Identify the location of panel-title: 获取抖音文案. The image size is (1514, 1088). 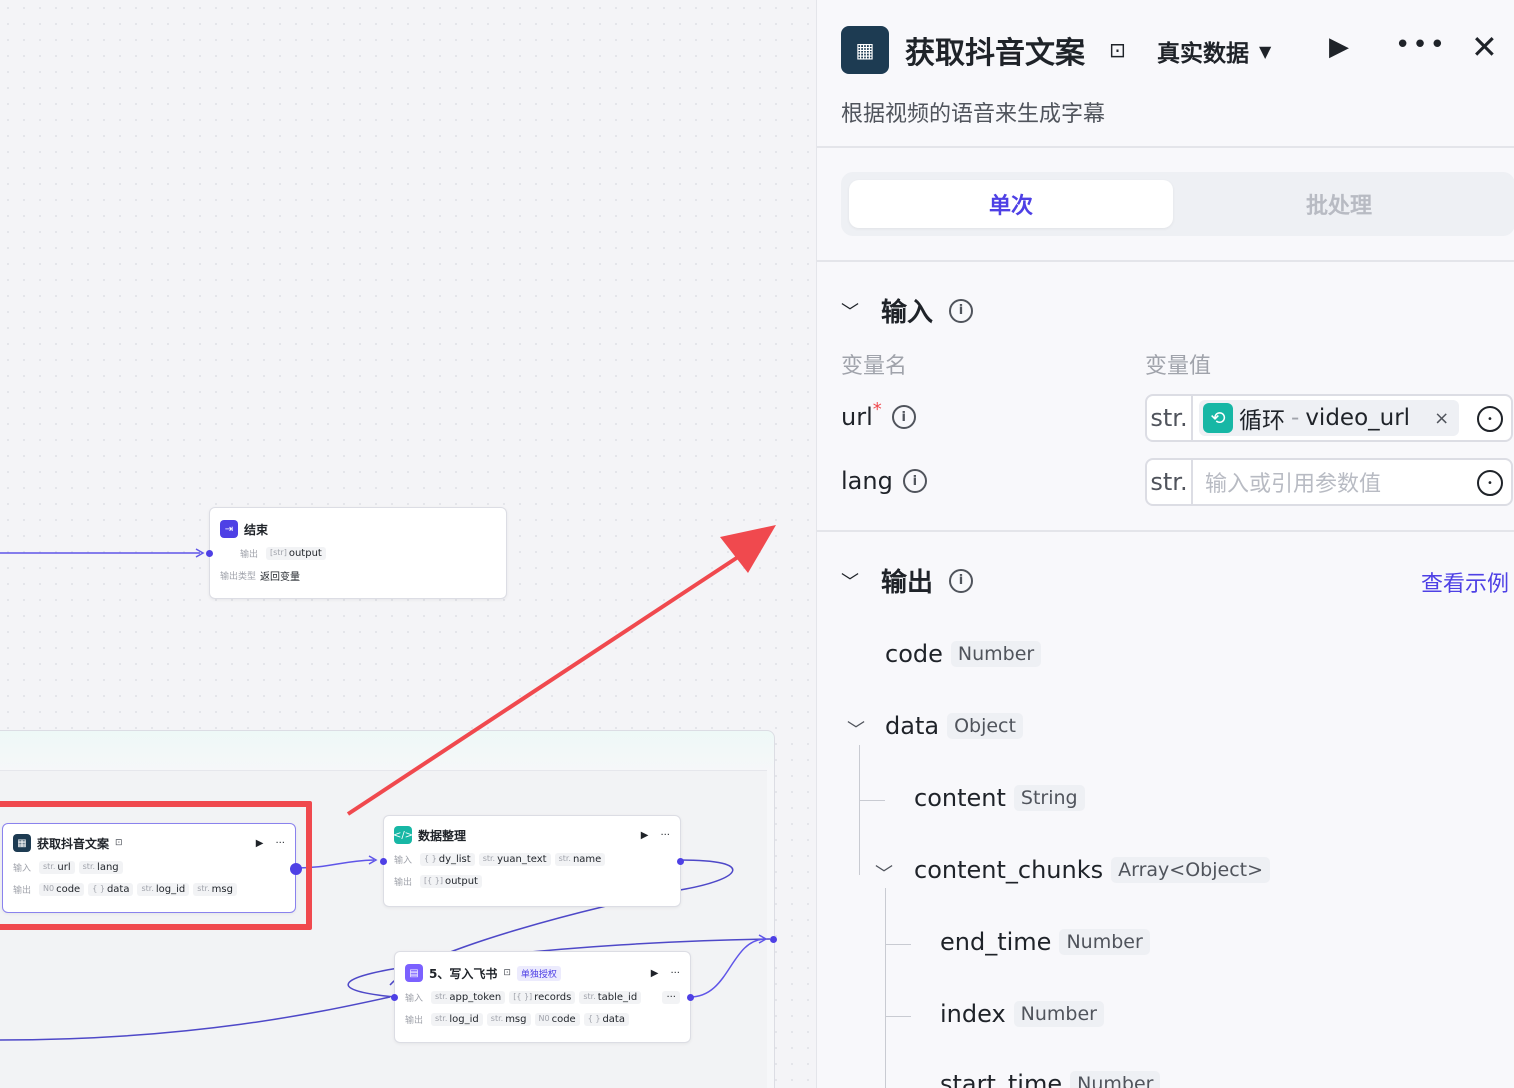
(995, 53).